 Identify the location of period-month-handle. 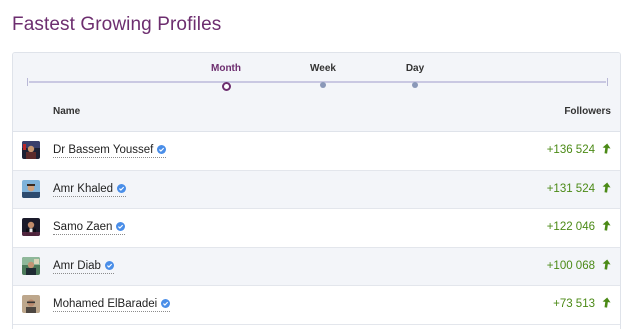
(226, 86).